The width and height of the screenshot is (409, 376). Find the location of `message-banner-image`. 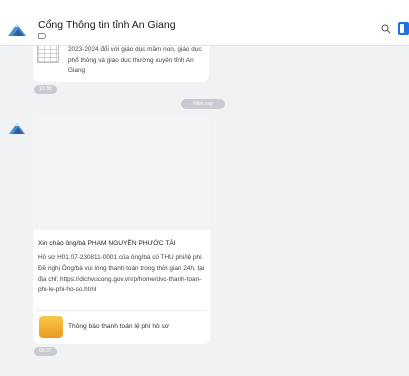

message-banner-image is located at coordinates (121, 174).